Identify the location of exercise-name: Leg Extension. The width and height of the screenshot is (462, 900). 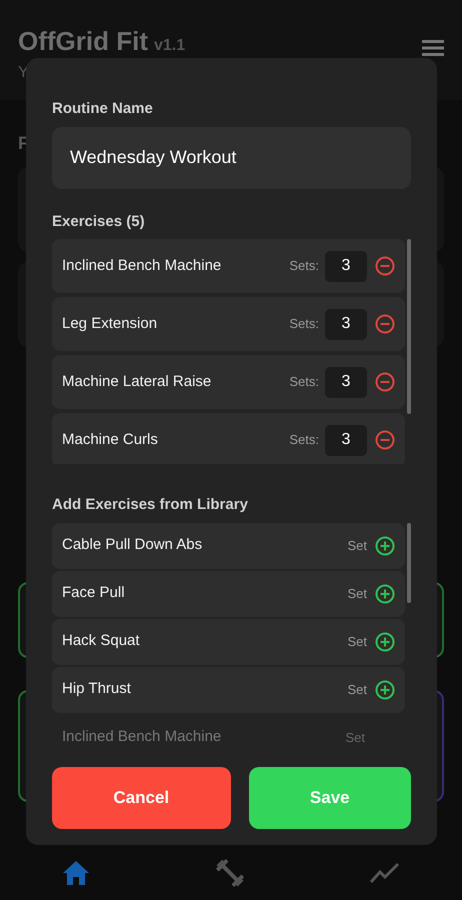
(110, 324).